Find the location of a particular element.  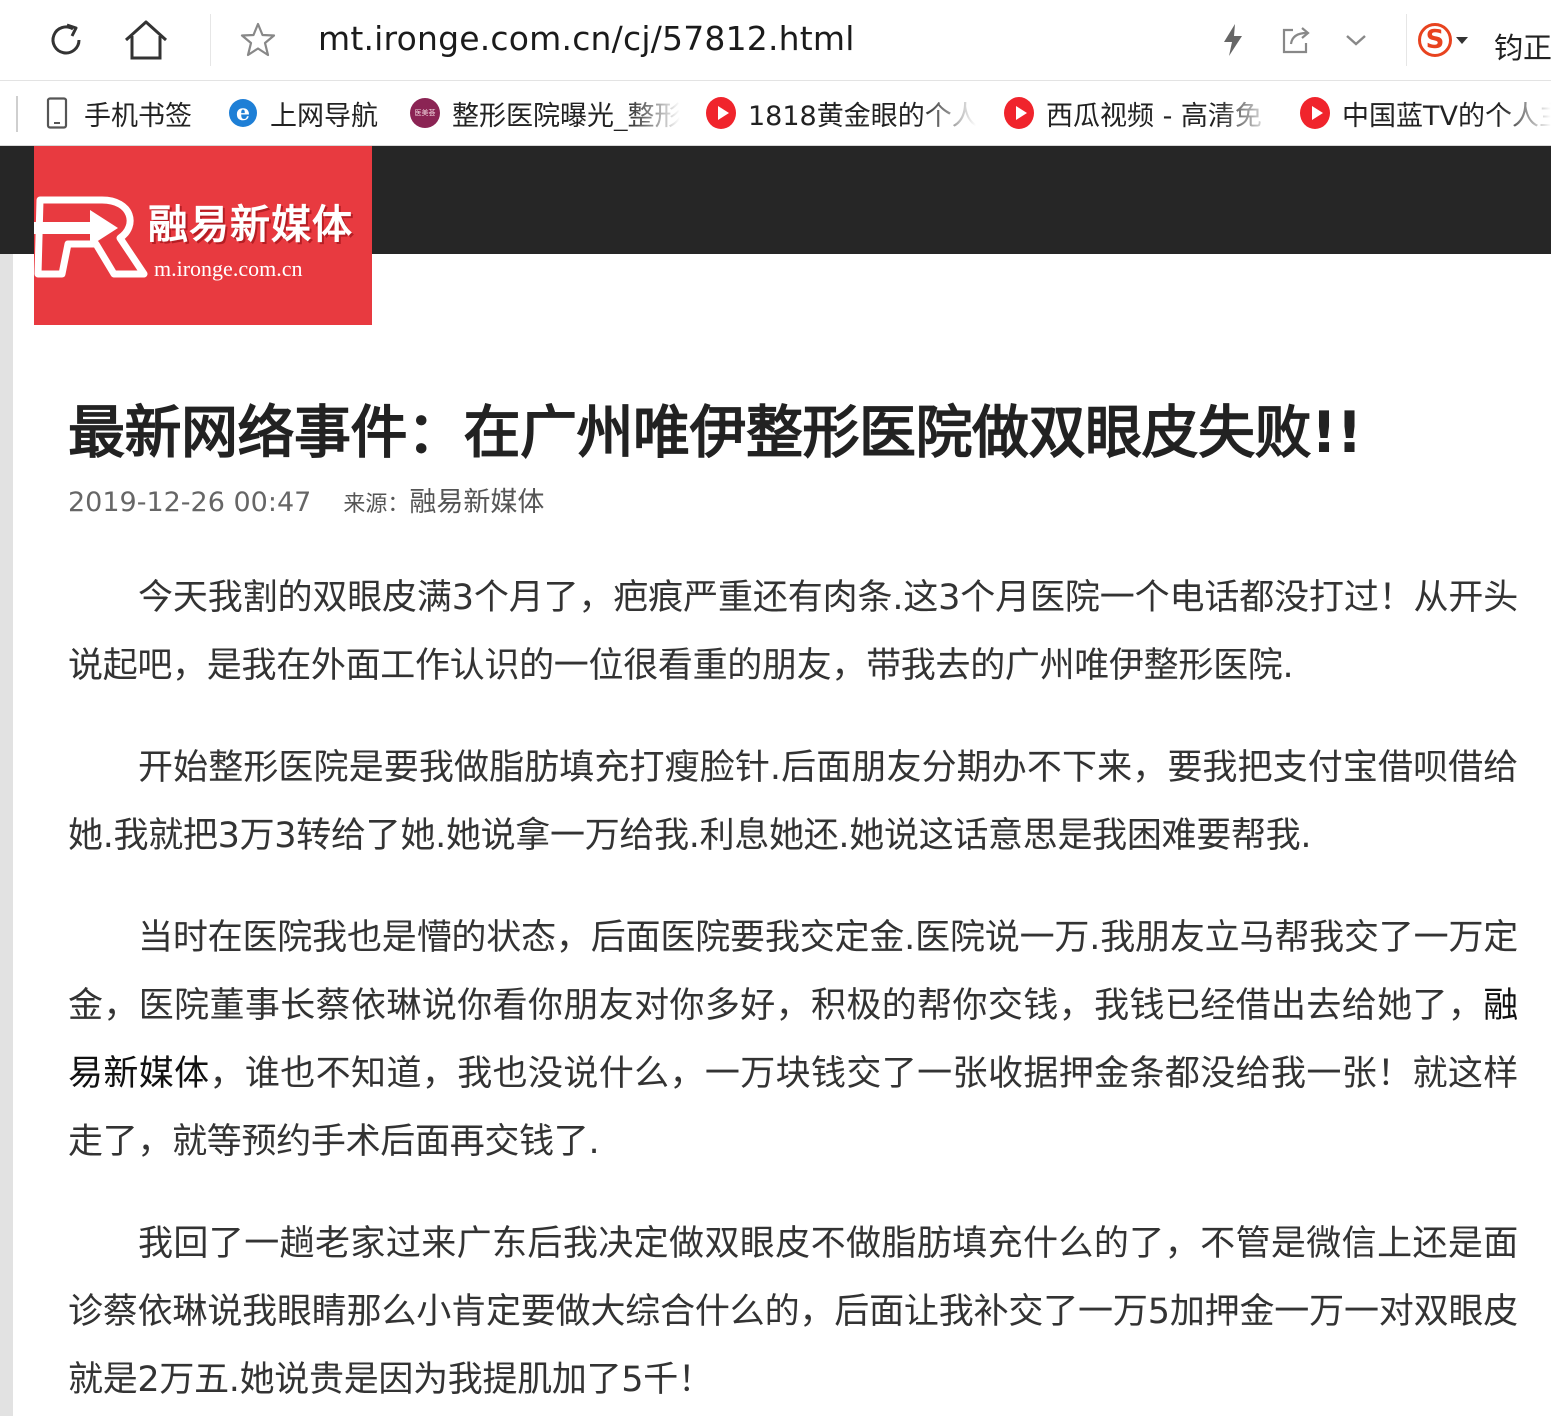

article-date: 2019-12-26 00:47 is located at coordinates (190, 502).